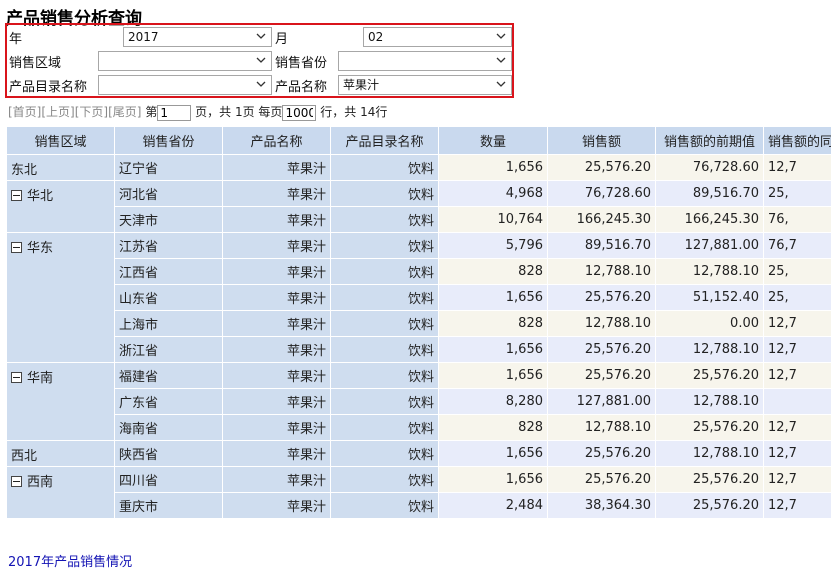 This screenshot has height=570, width=831. I want to click on region-cell: 东北, so click(61, 168).